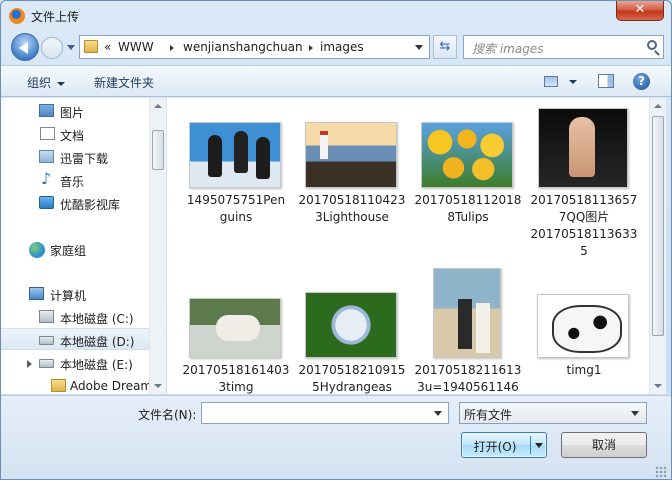 The height and width of the screenshot is (480, 672). Describe the element at coordinates (46, 363) in the screenshot. I see `disk-icon` at that location.